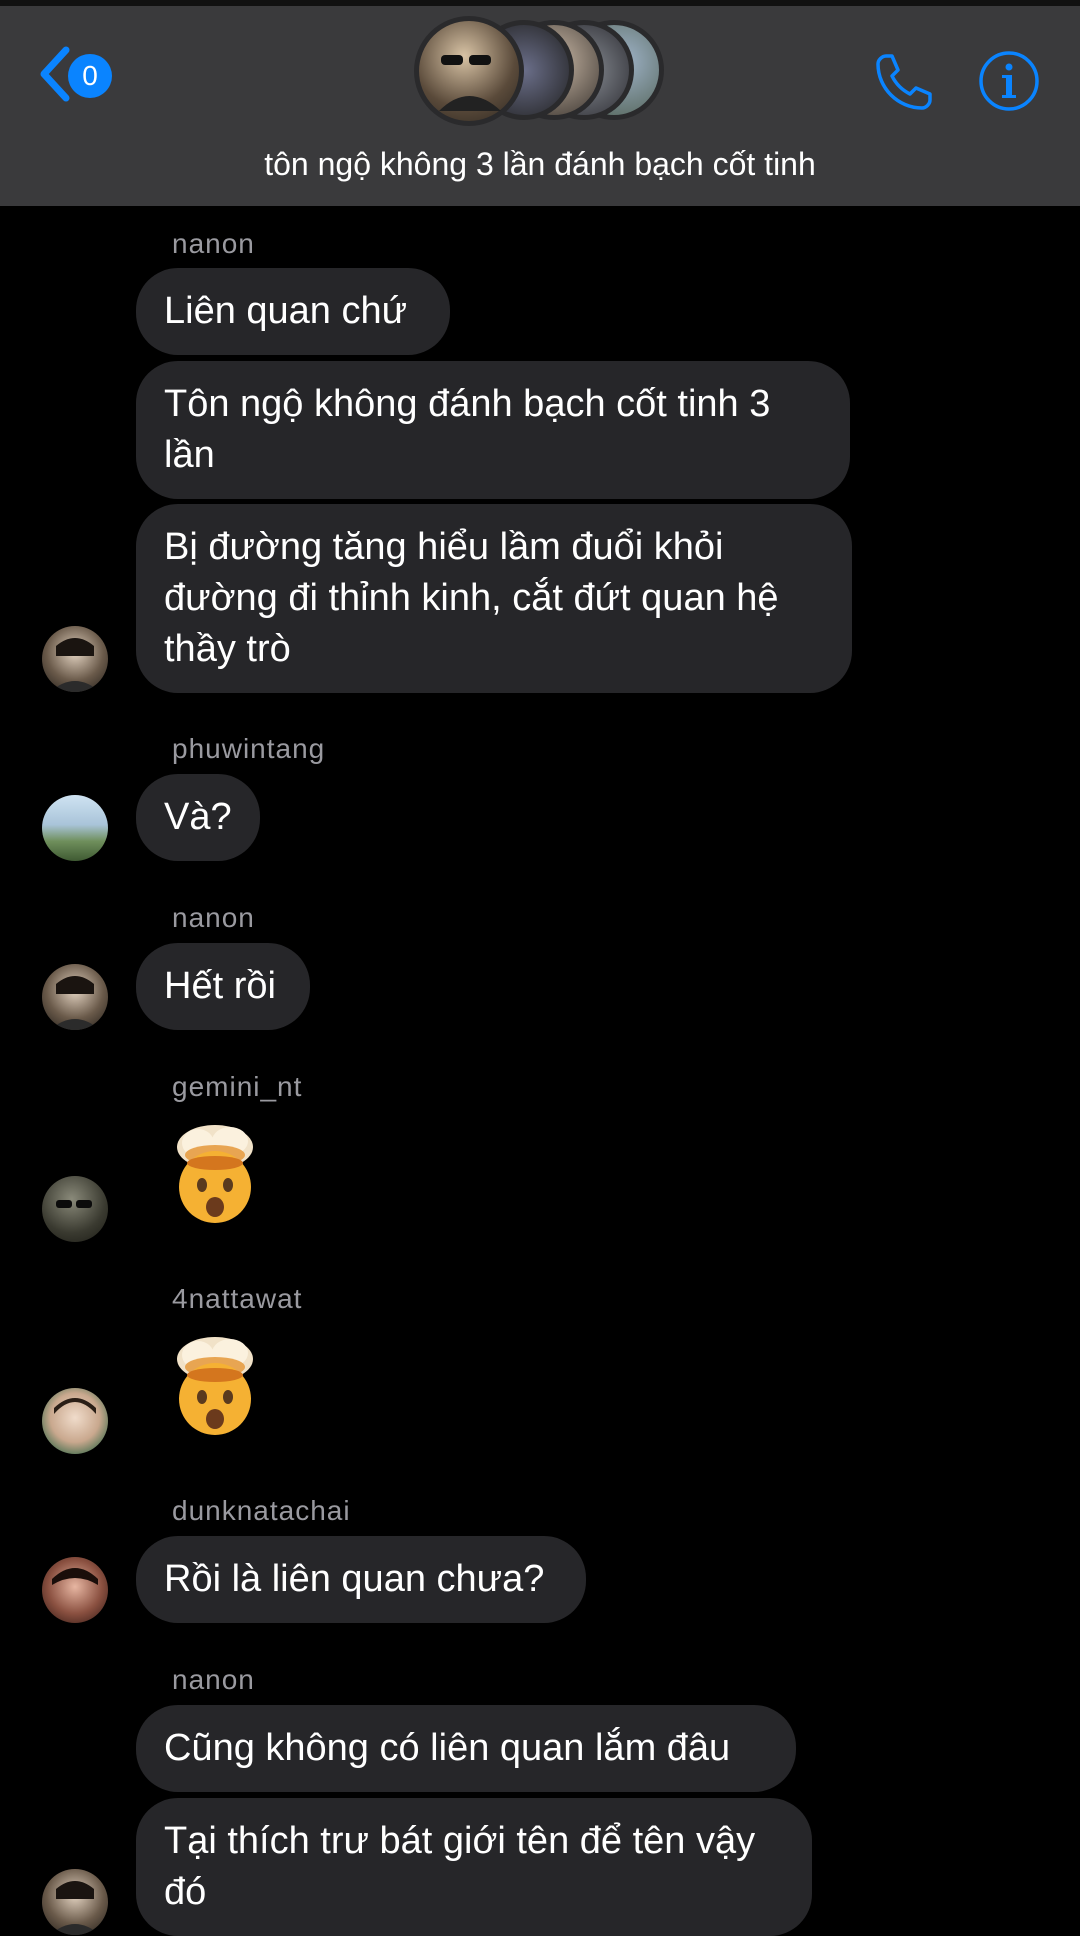 Image resolution: width=1080 pixels, height=1936 pixels. Describe the element at coordinates (541, 70) in the screenshot. I see `group-avatar-stack` at that location.